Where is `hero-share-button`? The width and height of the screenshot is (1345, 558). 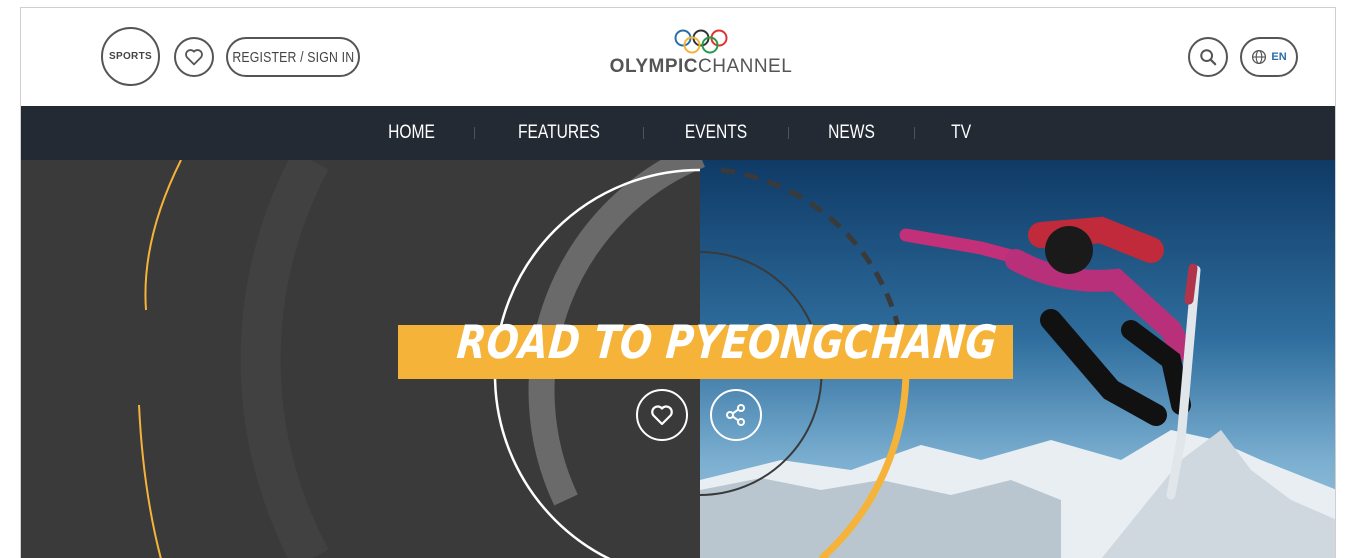 hero-share-button is located at coordinates (736, 415).